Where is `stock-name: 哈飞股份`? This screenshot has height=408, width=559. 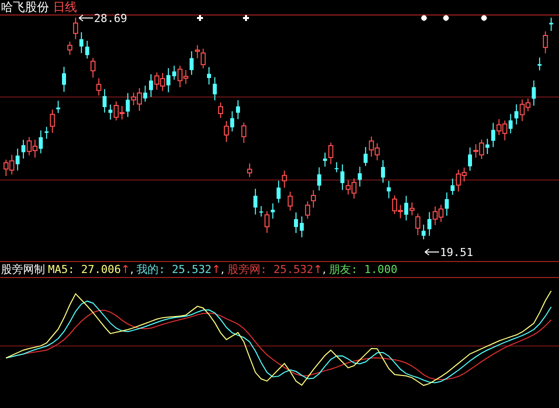 stock-name: 哈飞股份 is located at coordinates (25, 7).